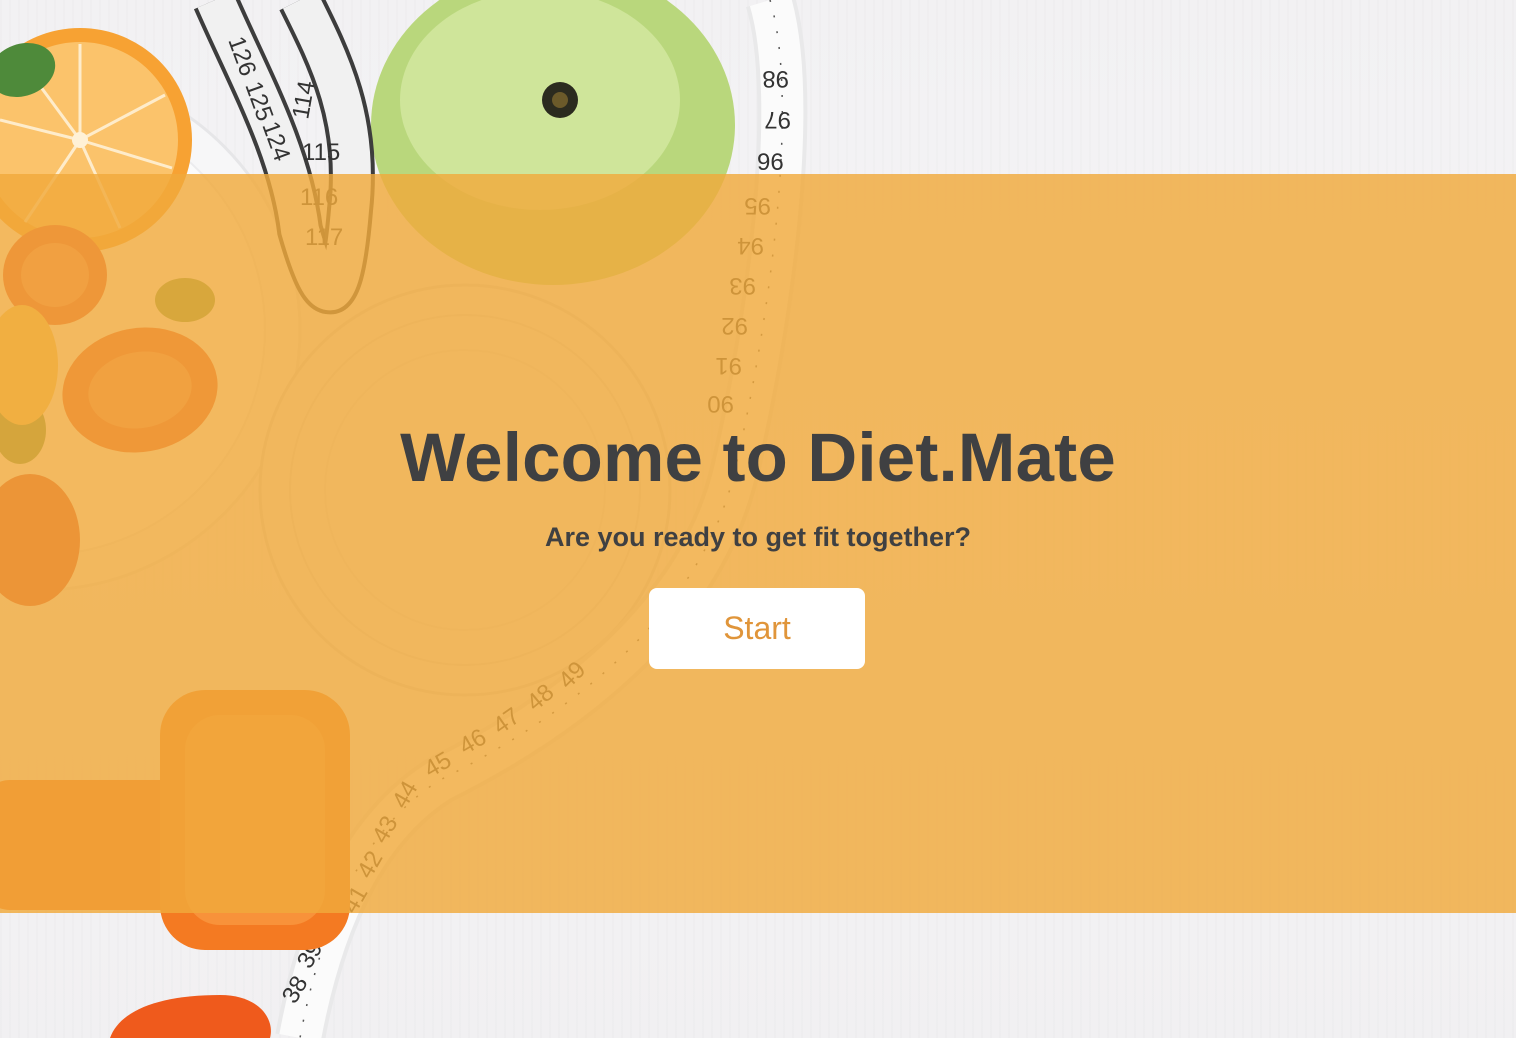 The image size is (1516, 1038). I want to click on svg-text: 97, so click(777, 119).